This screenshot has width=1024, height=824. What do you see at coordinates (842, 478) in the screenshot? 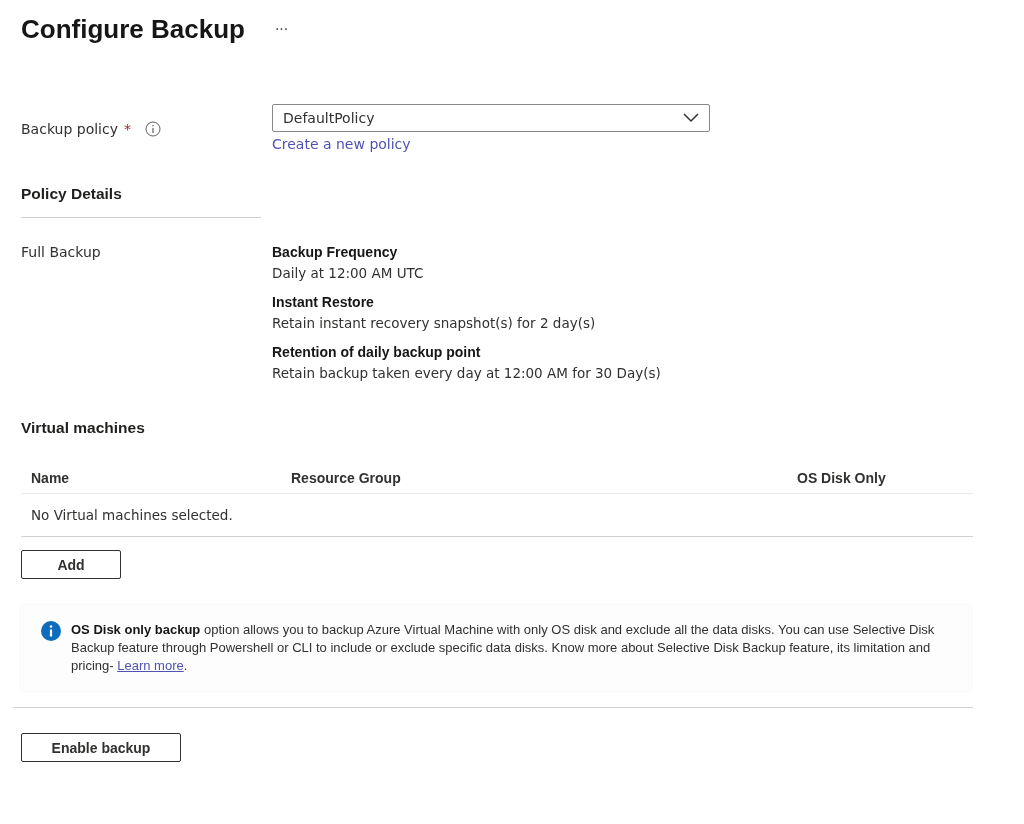
I see `column-header: OS Disk Only` at bounding box center [842, 478].